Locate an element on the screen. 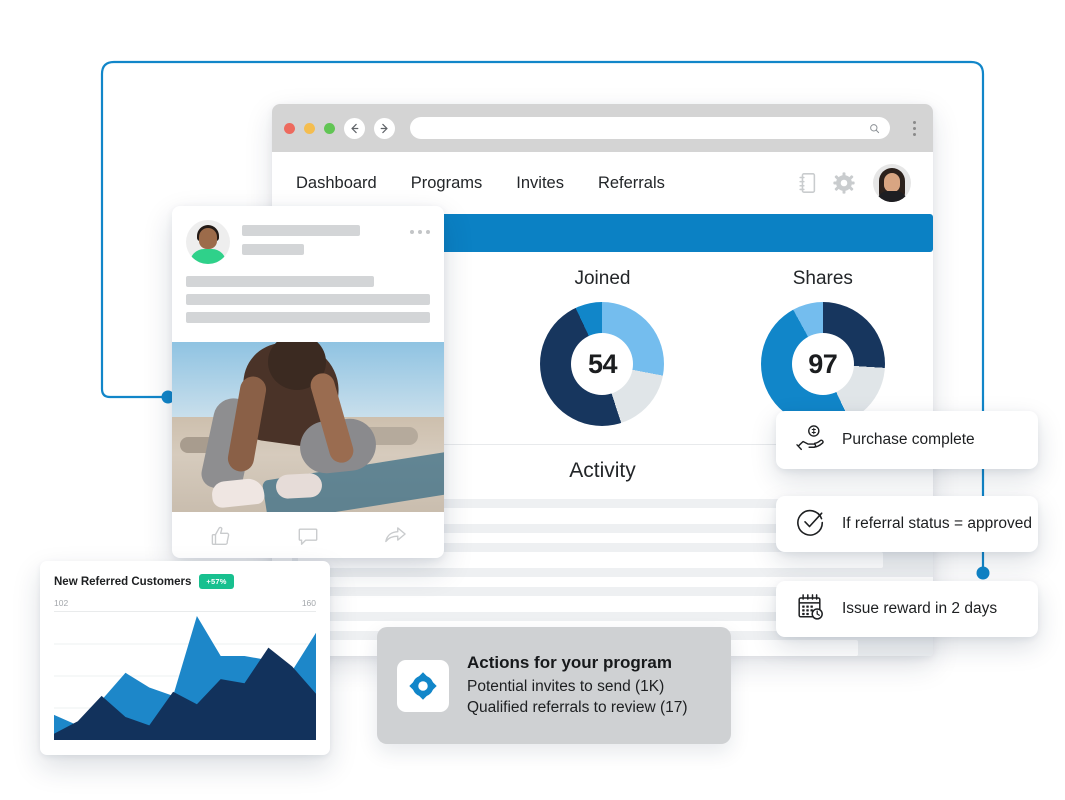 The width and height of the screenshot is (1065, 800). donut-value: 54 is located at coordinates (602, 363).